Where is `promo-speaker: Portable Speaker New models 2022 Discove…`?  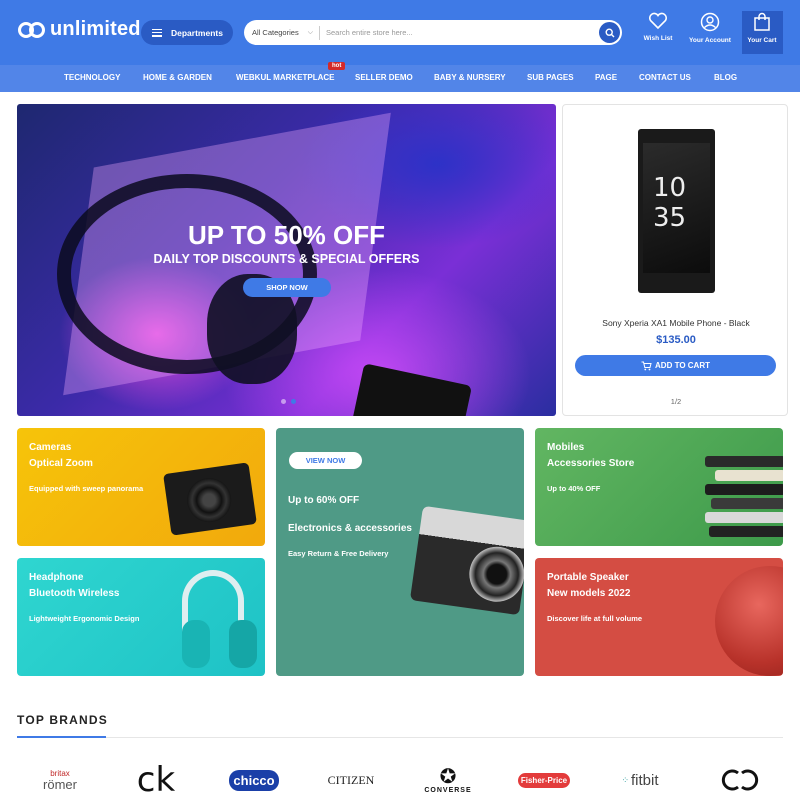 promo-speaker: Portable Speaker New models 2022 Discove… is located at coordinates (659, 617).